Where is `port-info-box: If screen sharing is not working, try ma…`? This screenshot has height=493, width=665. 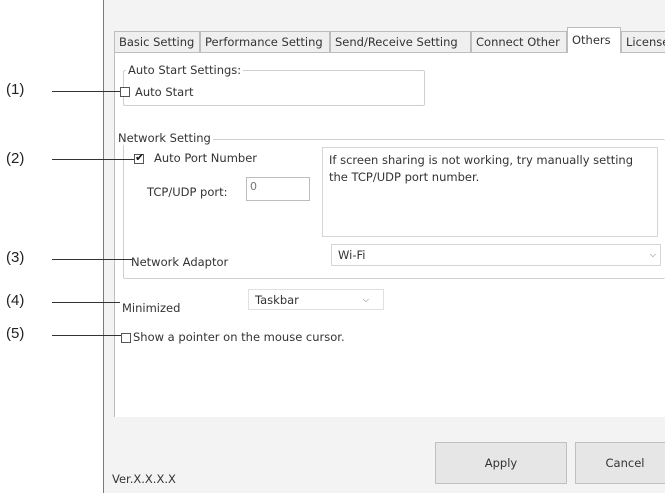 port-info-box: If screen sharing is not working, try ma… is located at coordinates (490, 192).